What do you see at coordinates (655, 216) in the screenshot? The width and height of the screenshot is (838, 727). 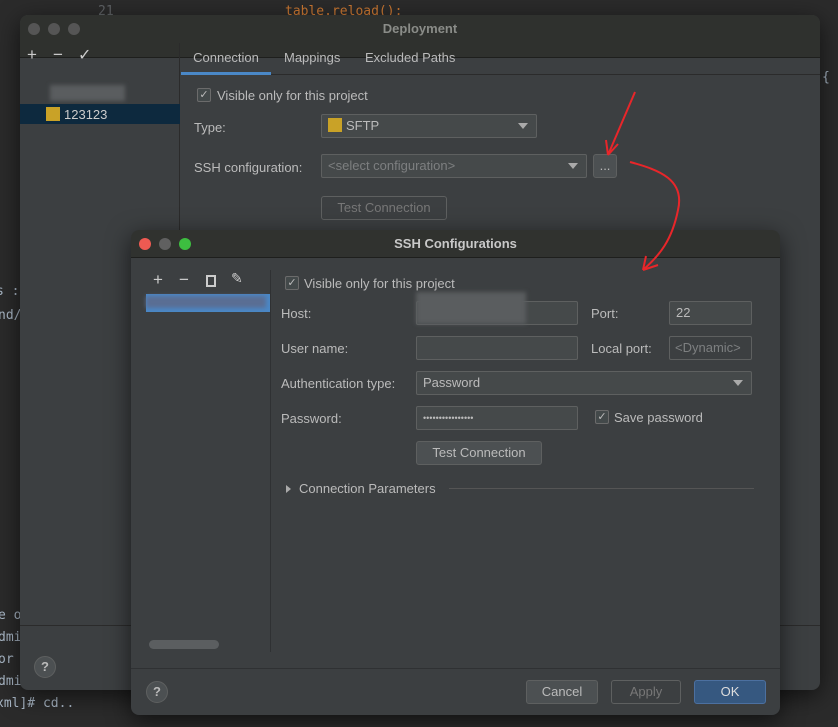 I see `arrow-to-ssh-dialog` at bounding box center [655, 216].